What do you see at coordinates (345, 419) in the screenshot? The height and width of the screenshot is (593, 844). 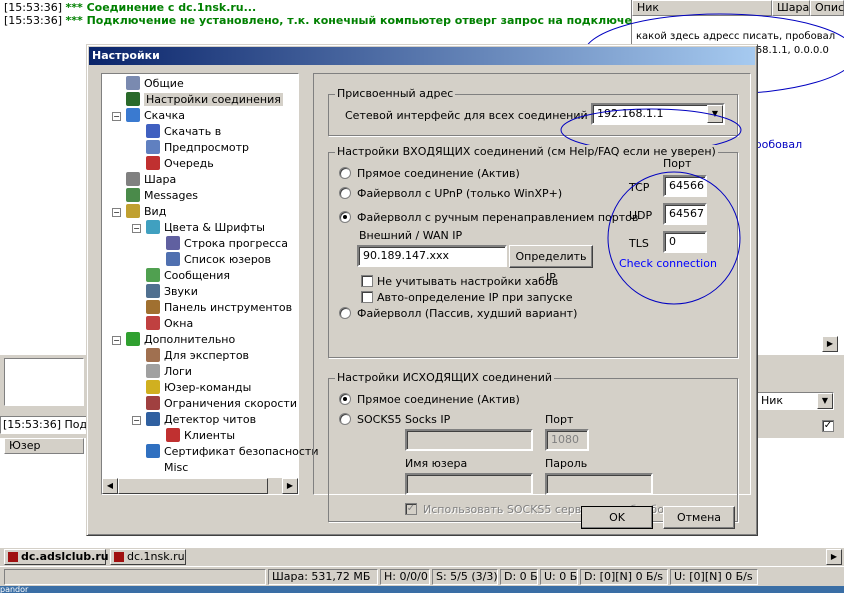 I see `radio-socks5` at bounding box center [345, 419].